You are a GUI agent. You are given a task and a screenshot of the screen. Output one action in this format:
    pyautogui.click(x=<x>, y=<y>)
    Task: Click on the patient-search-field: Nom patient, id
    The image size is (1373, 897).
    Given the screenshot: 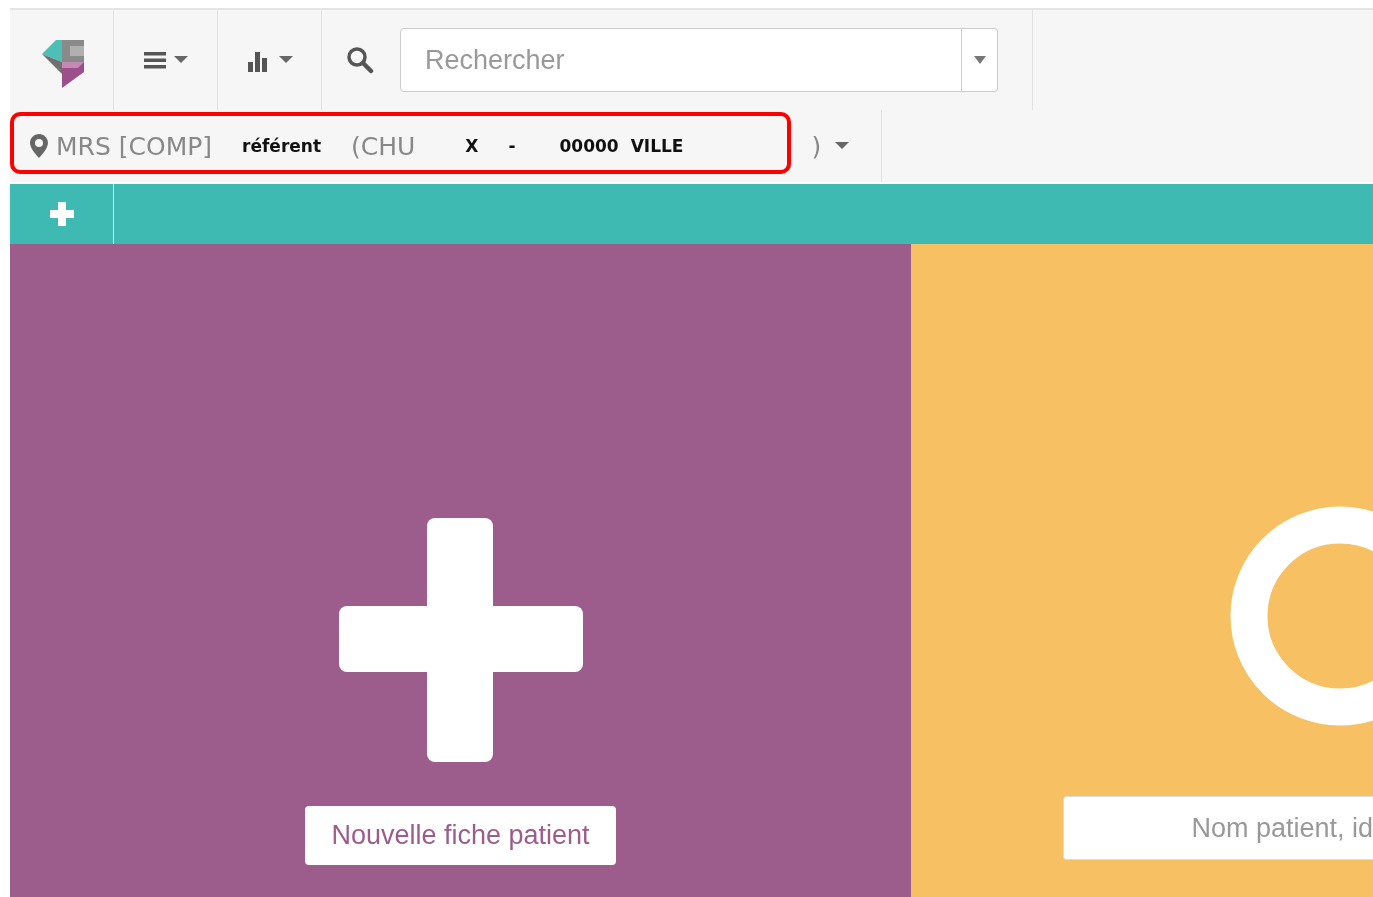 What is the action you would take?
    pyautogui.click(x=1218, y=828)
    